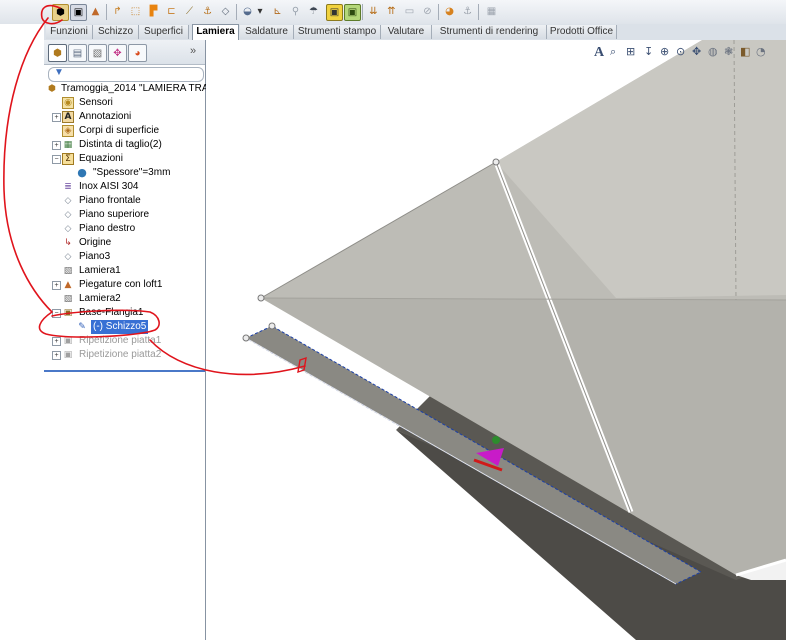  Describe the element at coordinates (207, 11) in the screenshot. I see `cross-break-icon: ⚓` at that location.